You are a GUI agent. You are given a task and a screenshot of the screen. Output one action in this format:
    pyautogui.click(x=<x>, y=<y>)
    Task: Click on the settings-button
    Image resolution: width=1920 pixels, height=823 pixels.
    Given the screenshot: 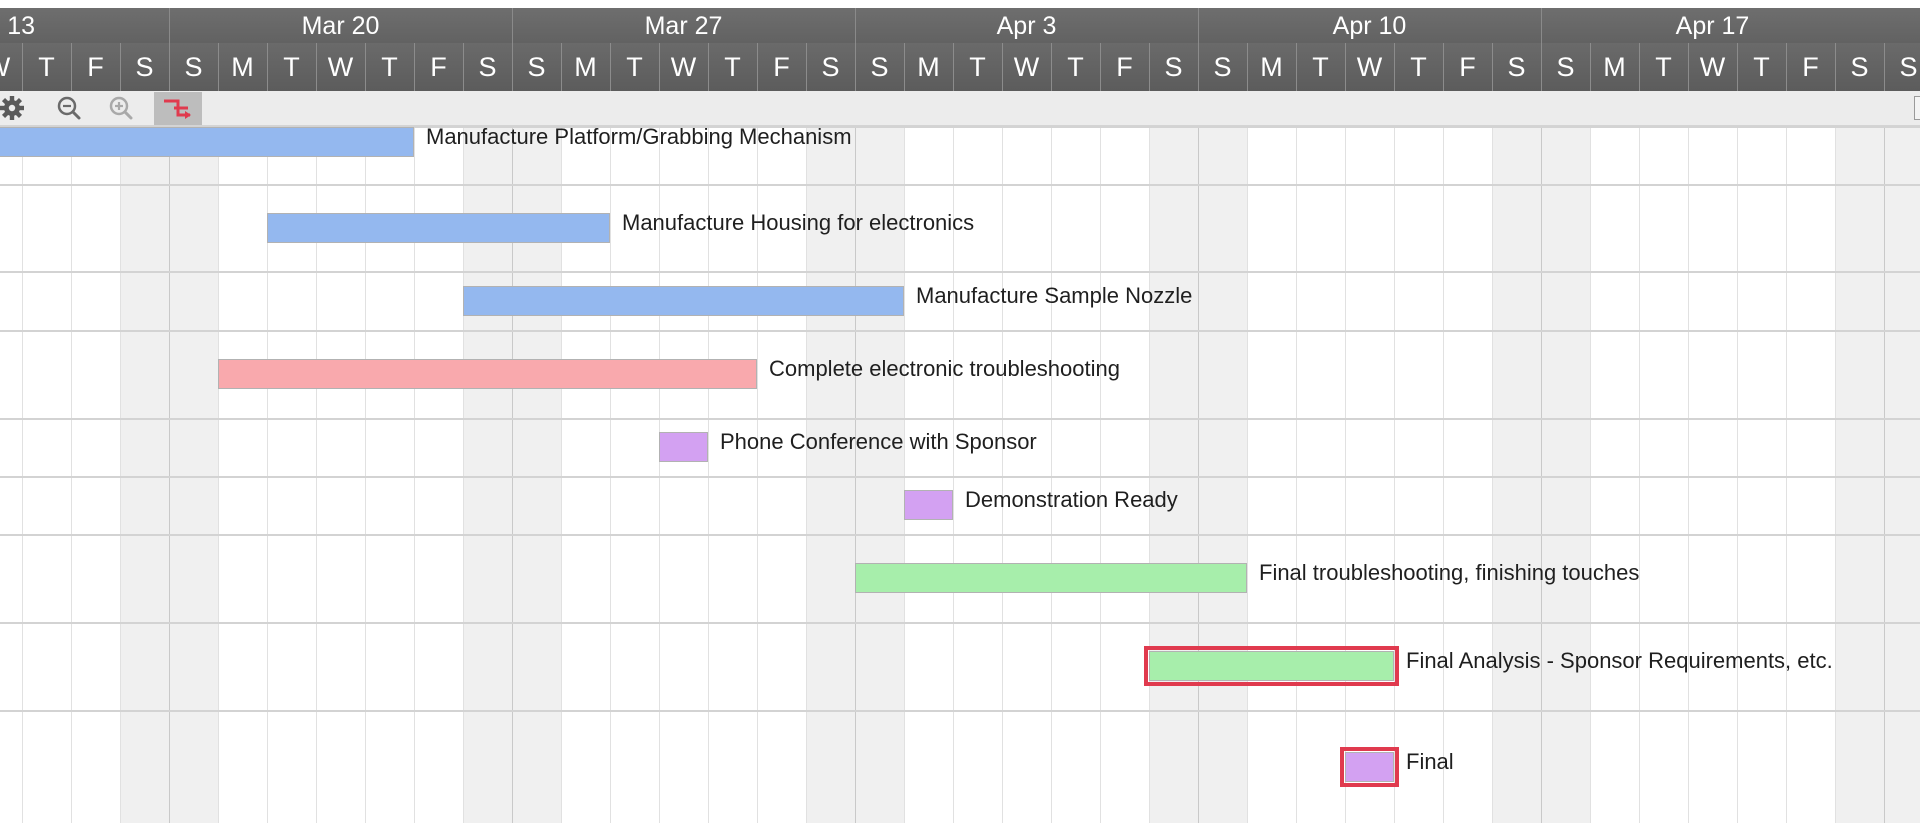 What is the action you would take?
    pyautogui.click(x=19, y=108)
    